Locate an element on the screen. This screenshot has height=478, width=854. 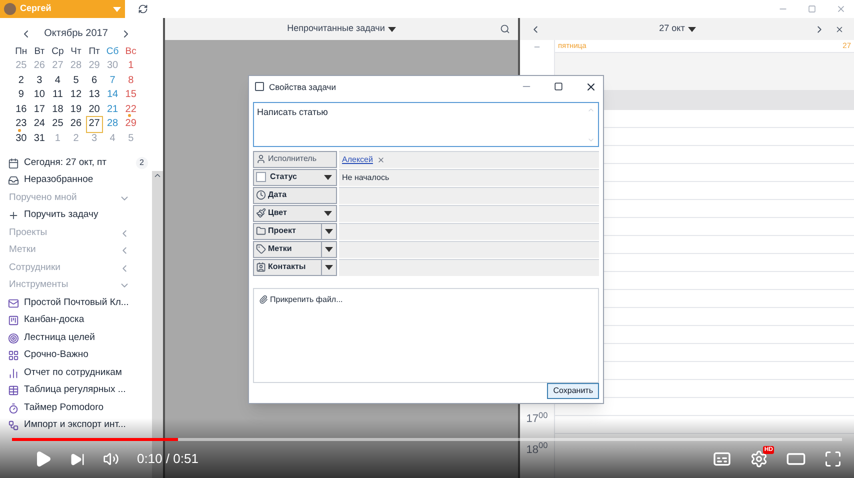
board-icon is located at coordinates (13, 320).